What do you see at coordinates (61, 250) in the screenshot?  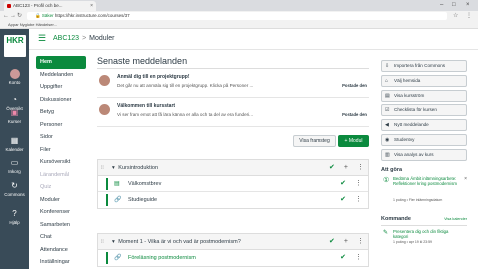 I see `course-nav-item: Attendance` at bounding box center [61, 250].